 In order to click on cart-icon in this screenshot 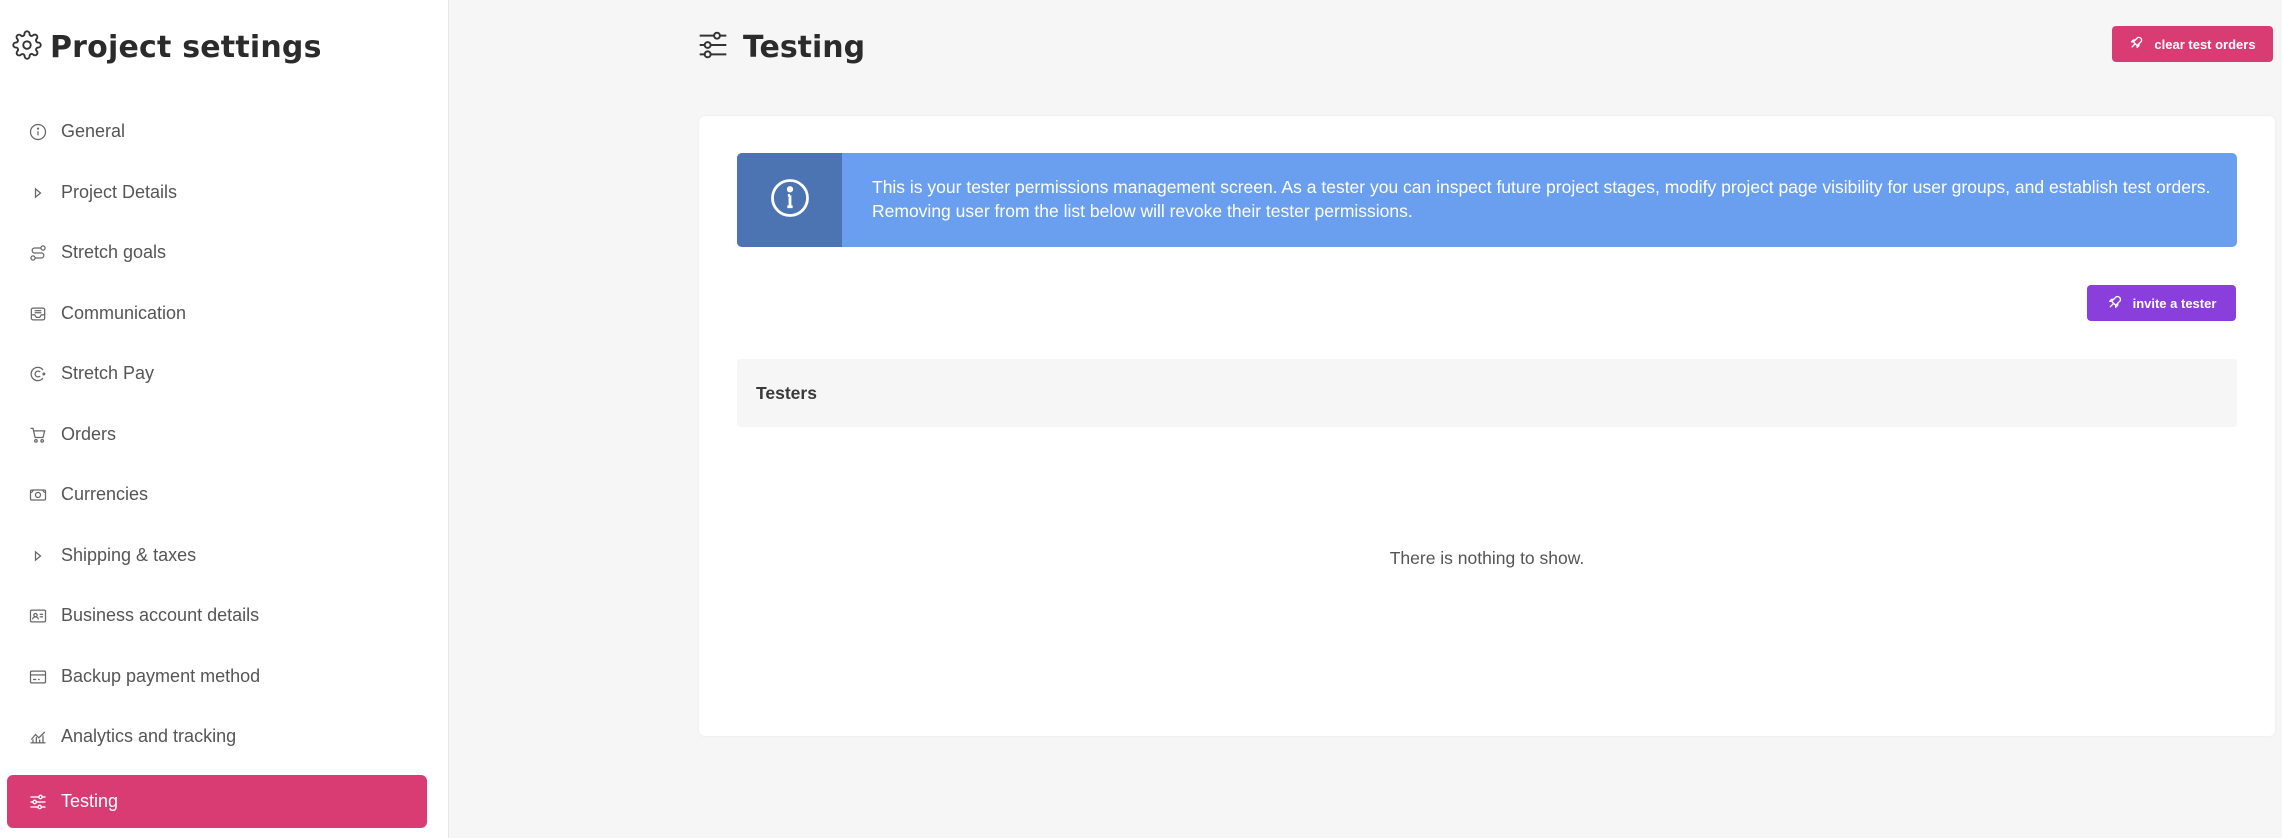, I will do `click(38, 435)`.